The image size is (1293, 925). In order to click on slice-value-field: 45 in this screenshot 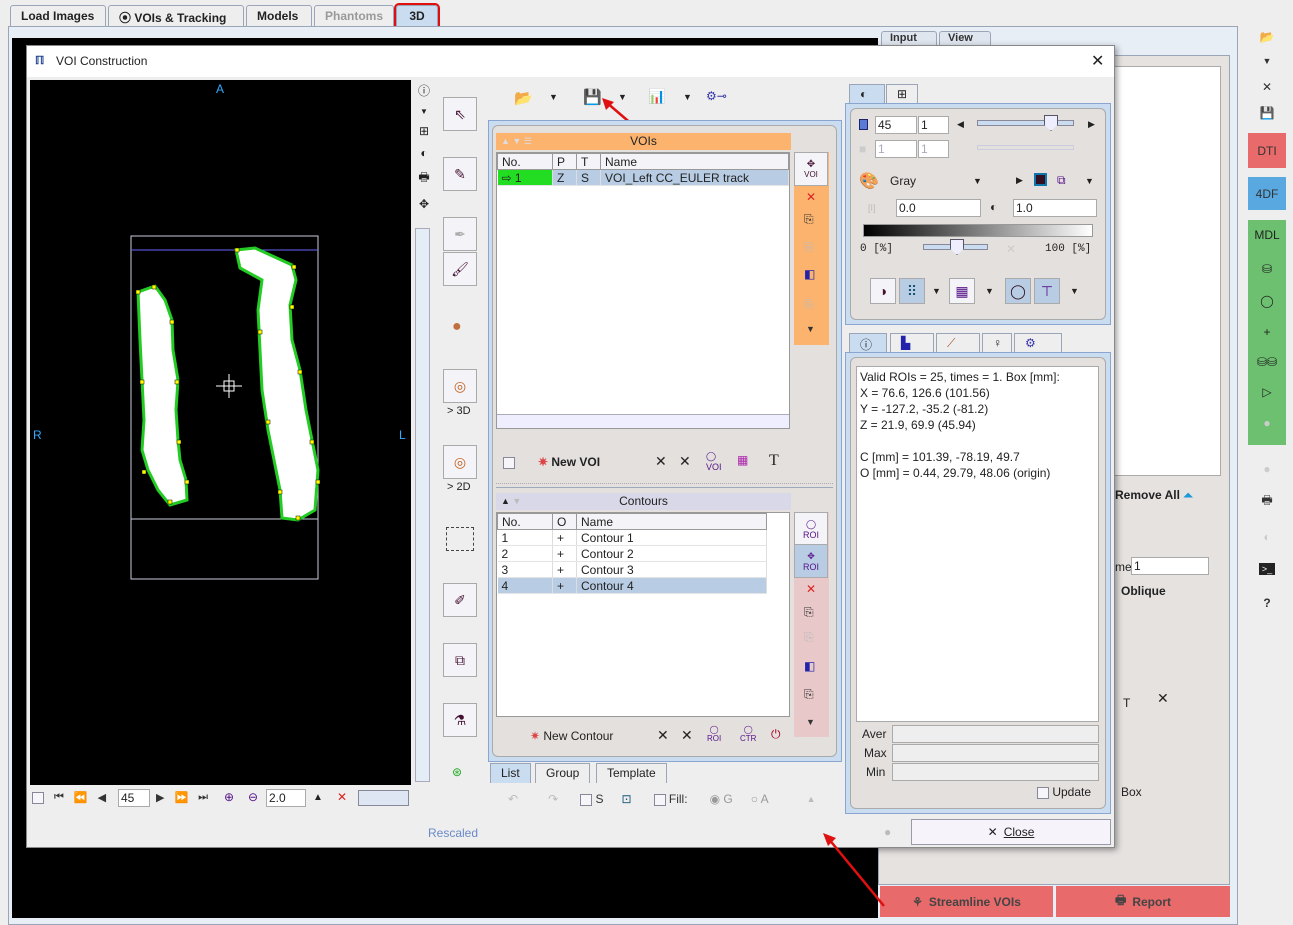, I will do `click(896, 125)`.